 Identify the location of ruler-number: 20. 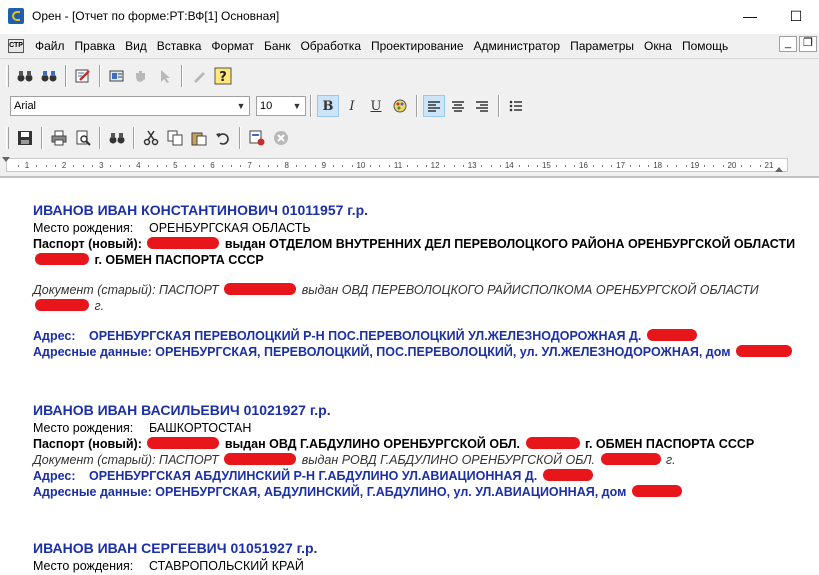
(732, 165).